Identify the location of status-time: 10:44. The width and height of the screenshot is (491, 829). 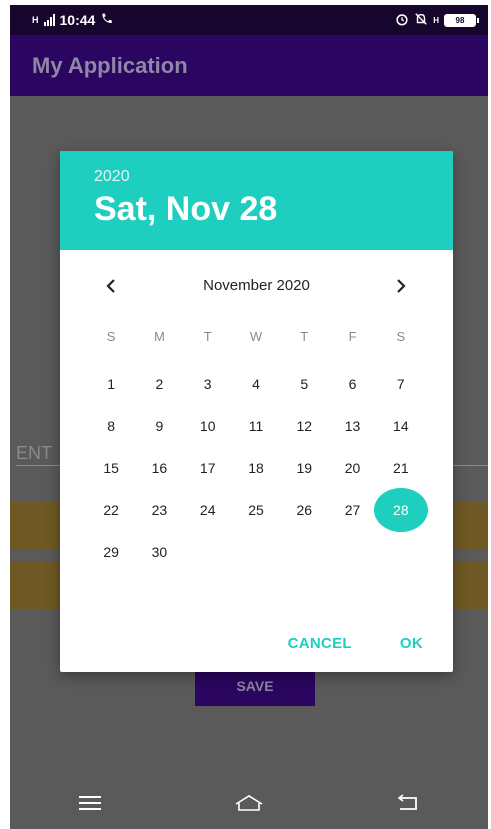
(77, 20).